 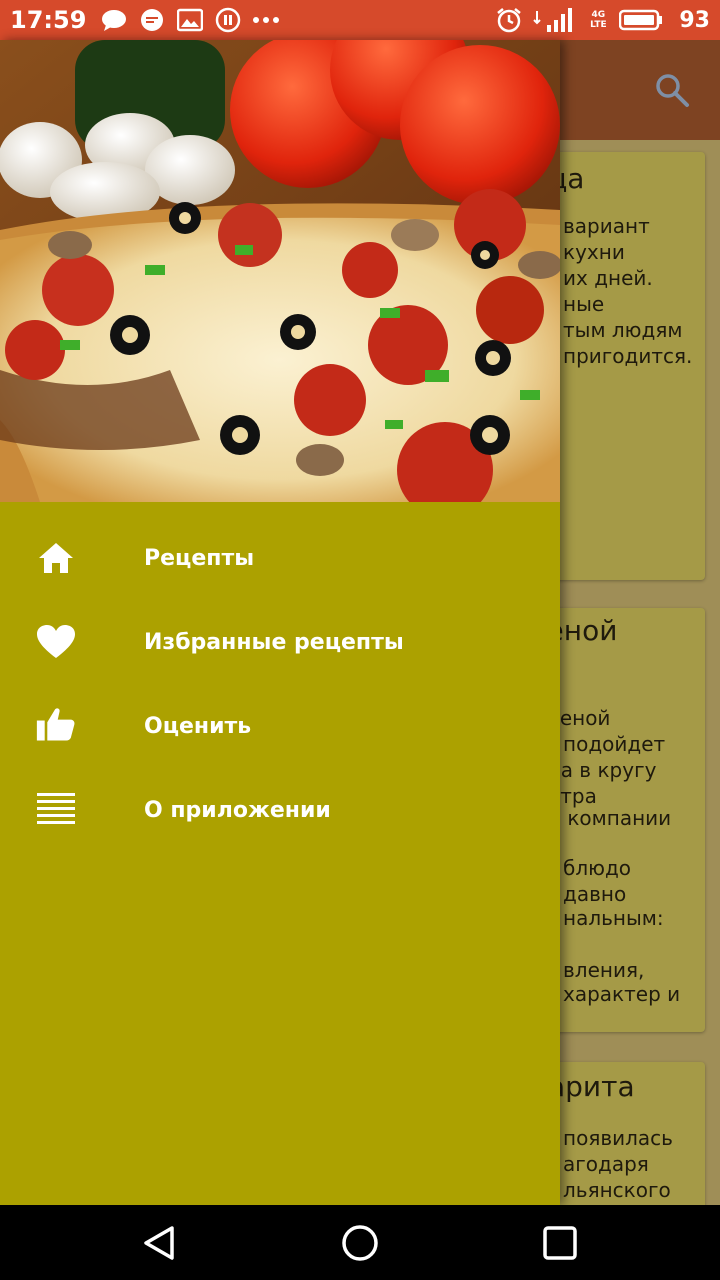 I want to click on recipe-card-text-line: тым людям, so click(x=623, y=330).